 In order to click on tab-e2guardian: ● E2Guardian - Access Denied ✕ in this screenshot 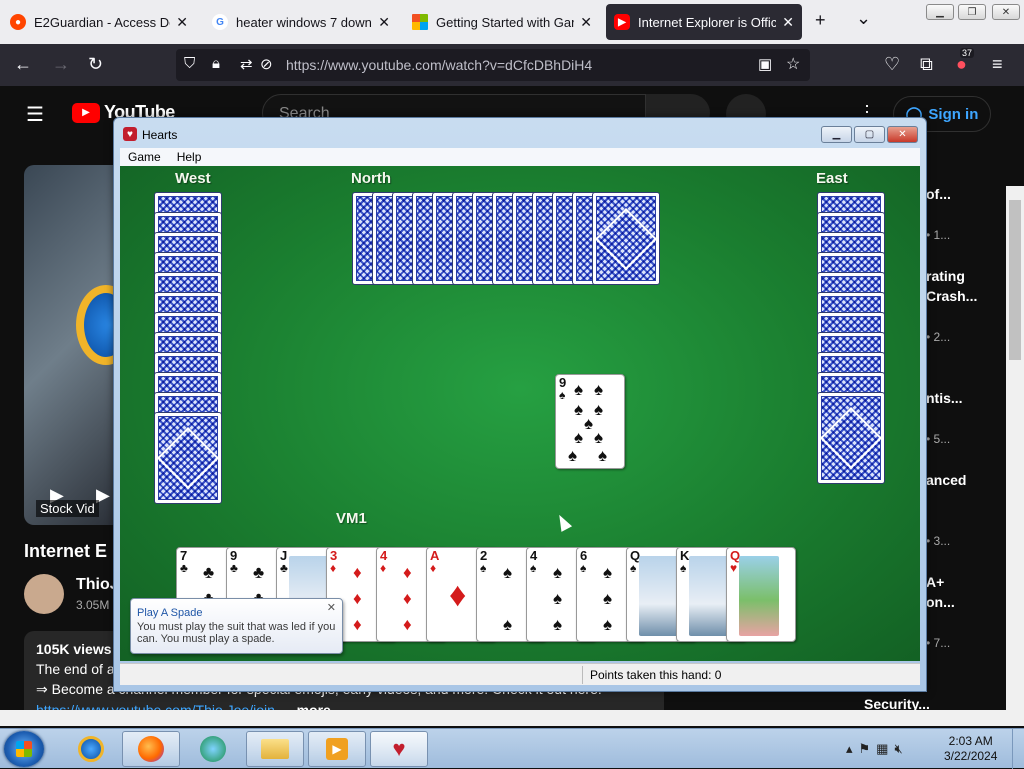, I will do `click(99, 22)`.